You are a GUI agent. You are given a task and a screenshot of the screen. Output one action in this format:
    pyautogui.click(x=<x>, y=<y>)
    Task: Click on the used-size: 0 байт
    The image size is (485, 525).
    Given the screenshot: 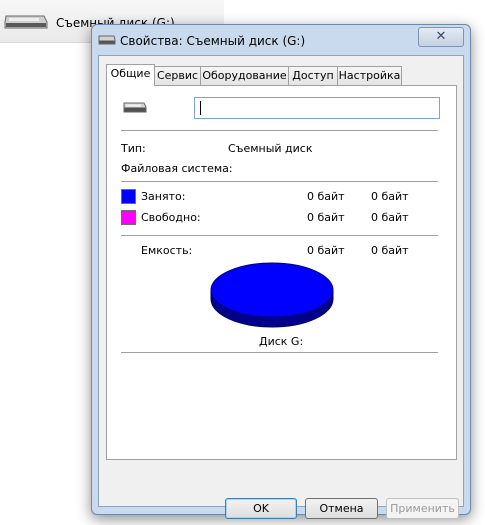 What is the action you would take?
    pyautogui.click(x=390, y=196)
    